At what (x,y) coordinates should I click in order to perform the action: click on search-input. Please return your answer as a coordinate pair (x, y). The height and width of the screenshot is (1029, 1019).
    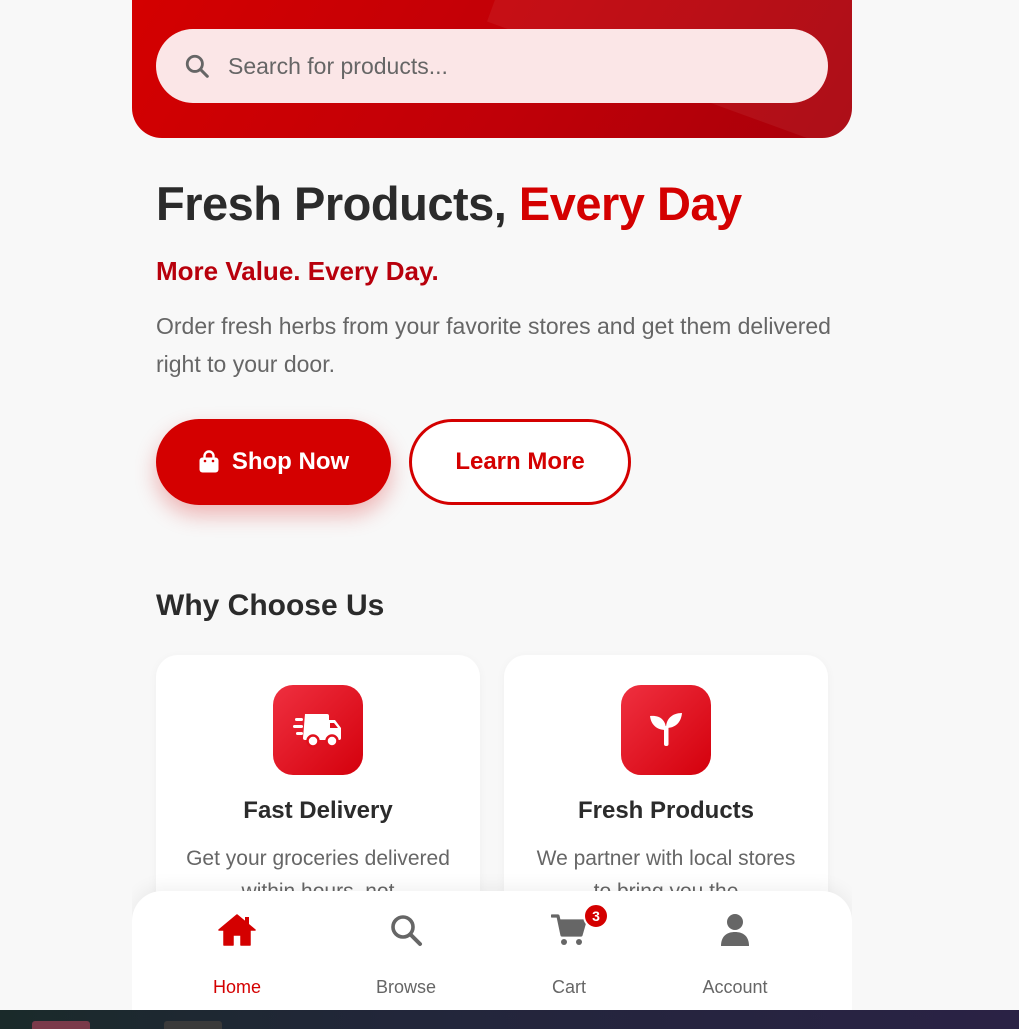
    Looking at the image, I should click on (508, 66).